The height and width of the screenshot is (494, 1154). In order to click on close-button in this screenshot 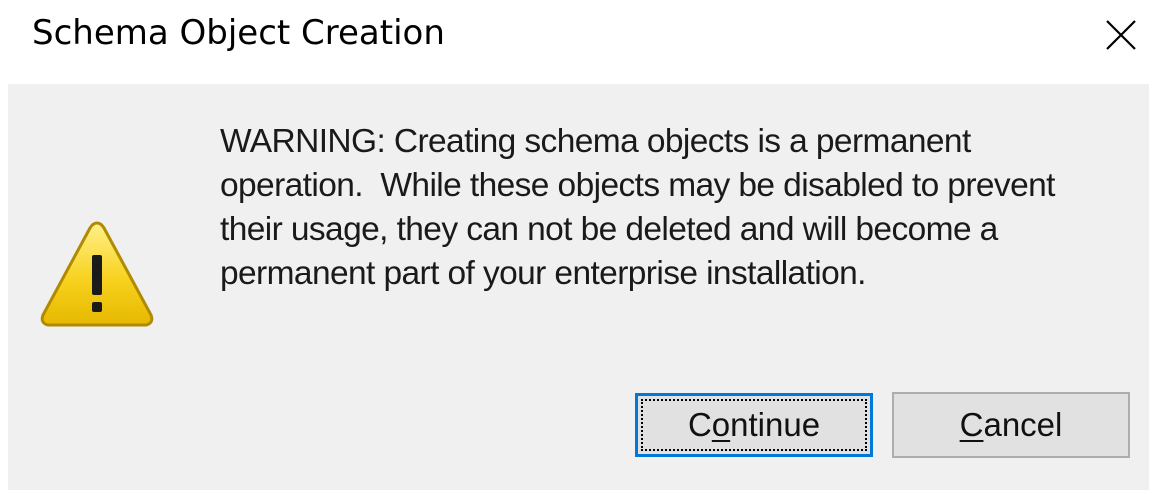, I will do `click(1120, 36)`.